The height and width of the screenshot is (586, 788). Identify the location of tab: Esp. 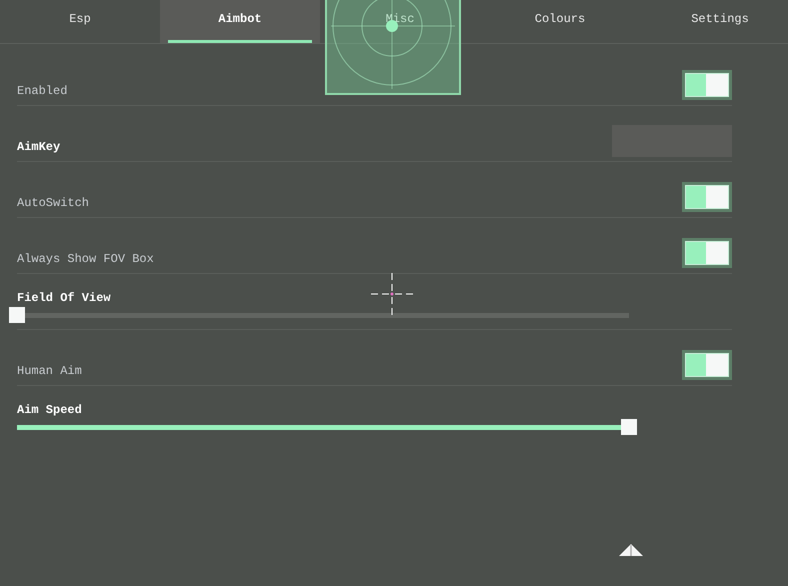
(80, 21).